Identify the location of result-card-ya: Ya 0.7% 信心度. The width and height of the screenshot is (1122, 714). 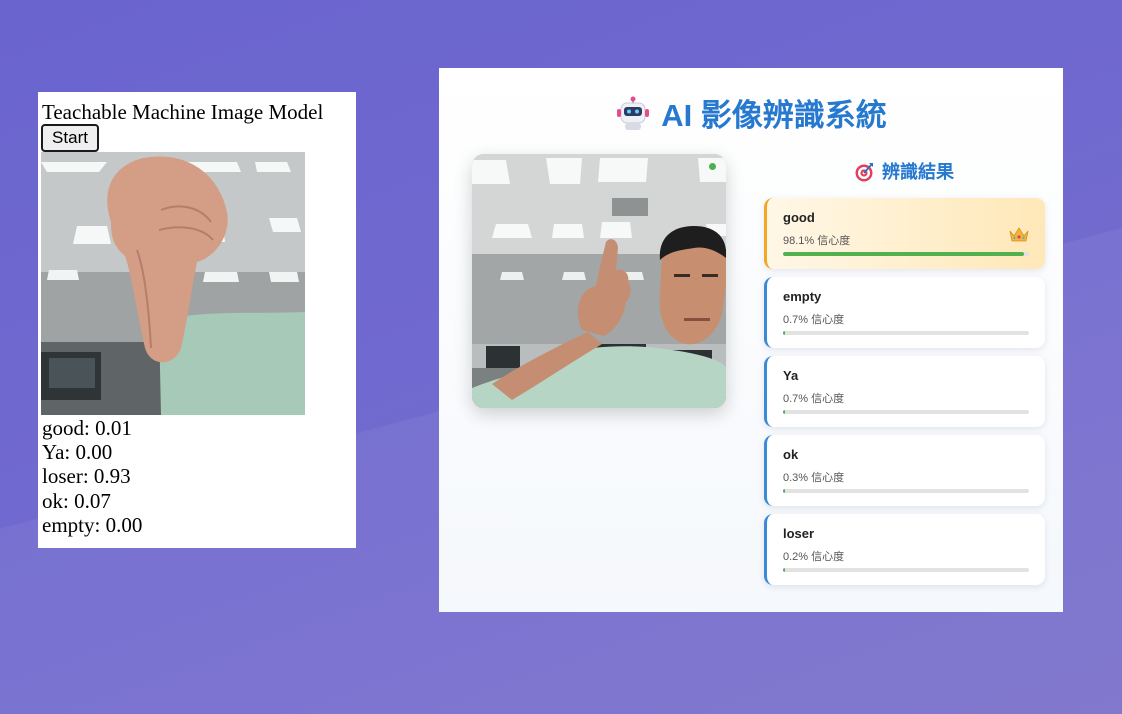
(904, 391).